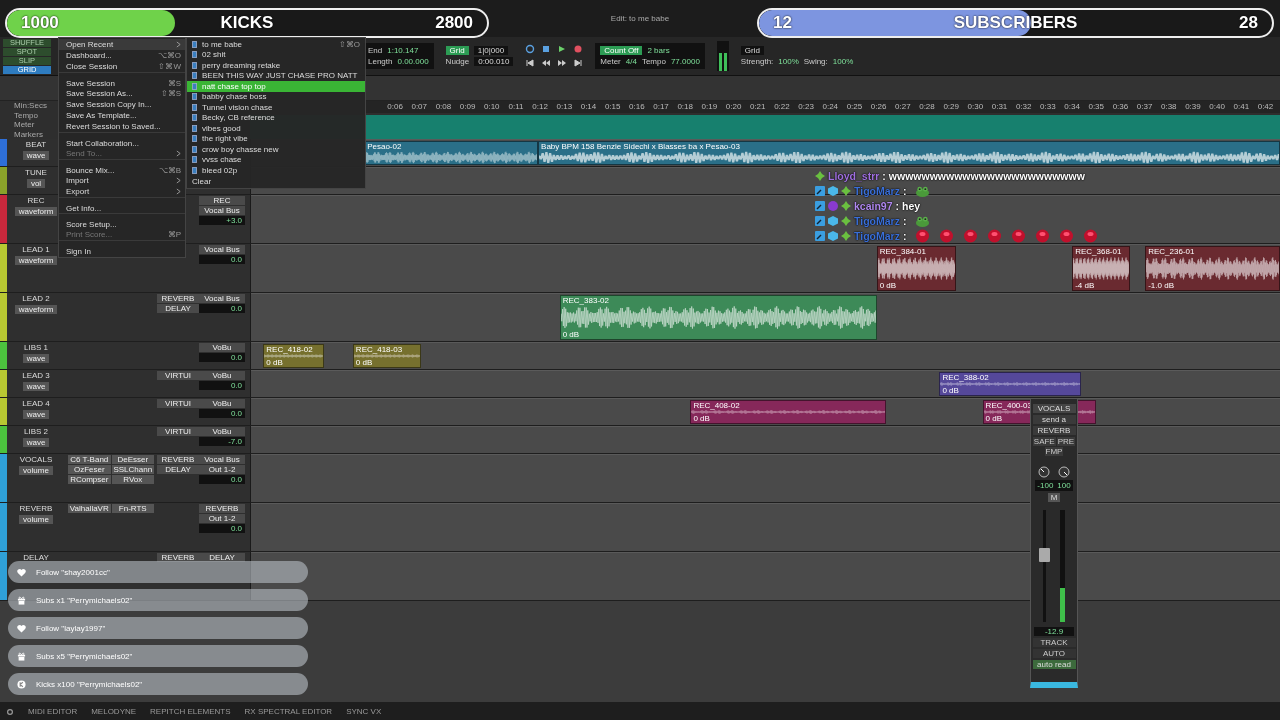 This screenshot has width=1280, height=720. I want to click on mute-button: M, so click(1054, 497).